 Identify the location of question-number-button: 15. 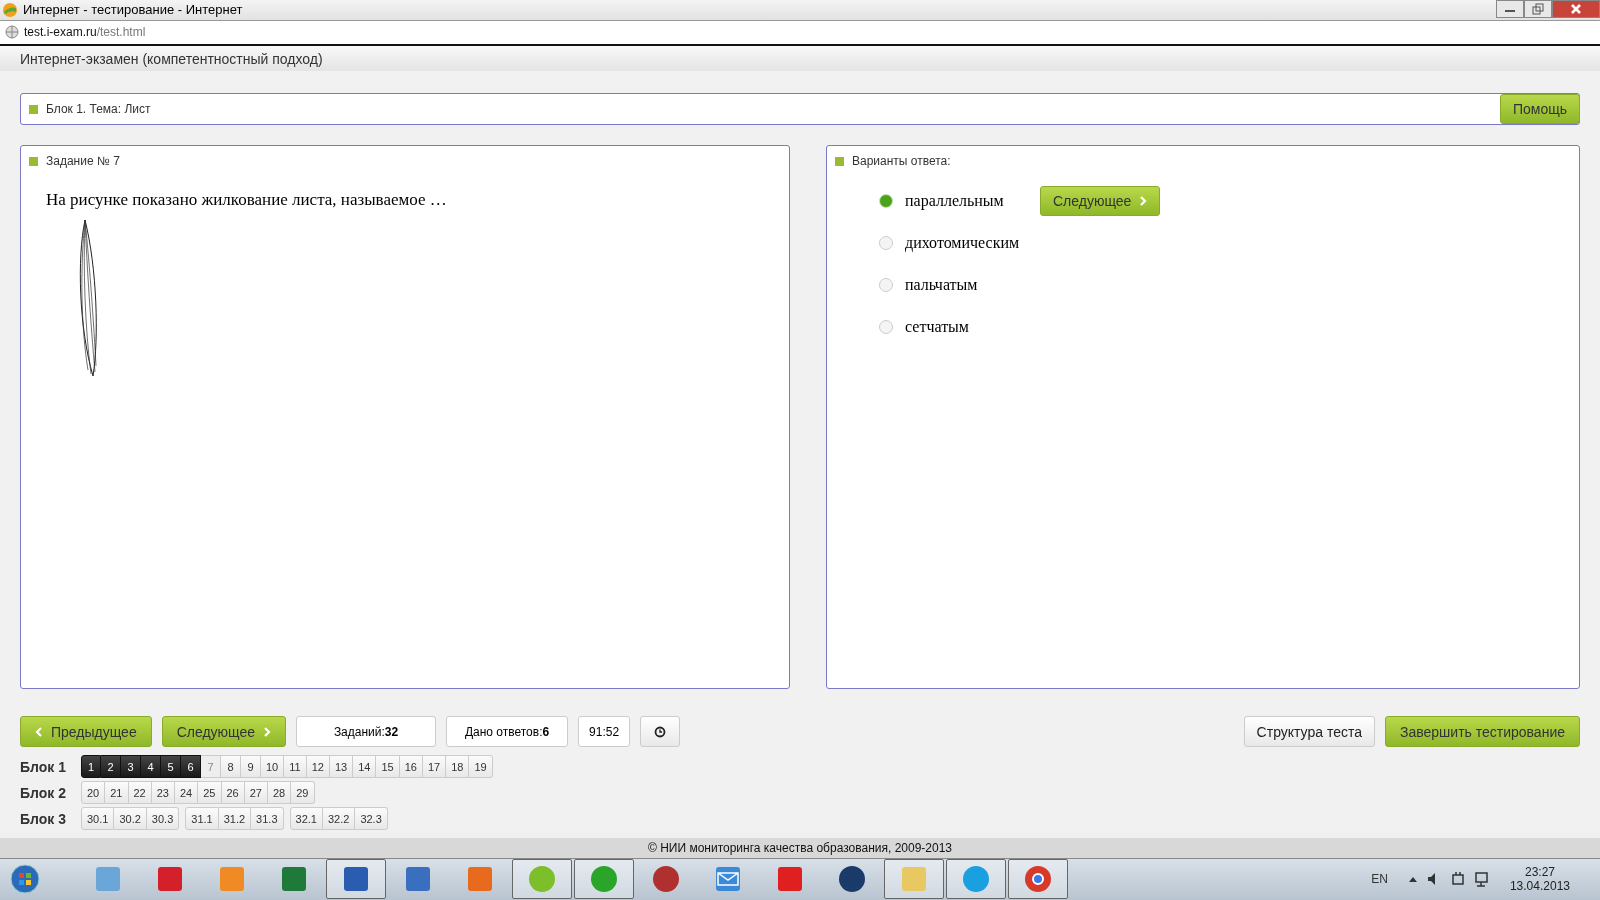
(388, 767).